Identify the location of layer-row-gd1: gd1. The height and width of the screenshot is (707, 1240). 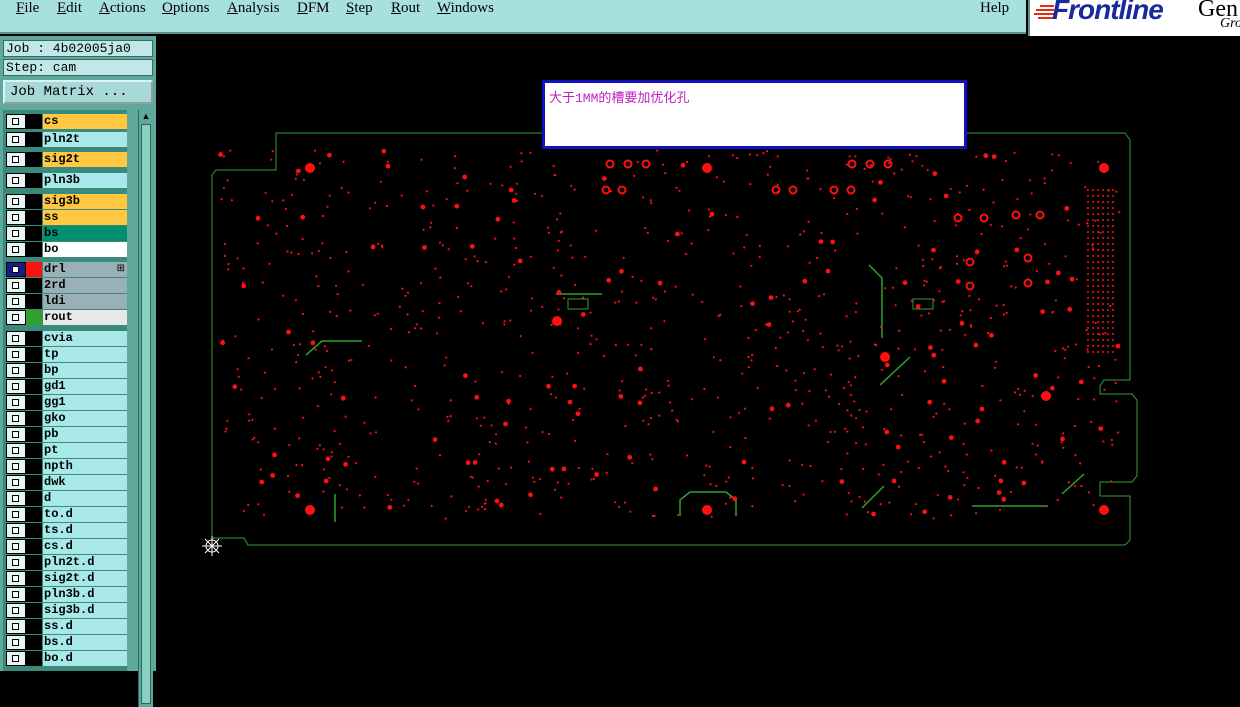
(66, 386).